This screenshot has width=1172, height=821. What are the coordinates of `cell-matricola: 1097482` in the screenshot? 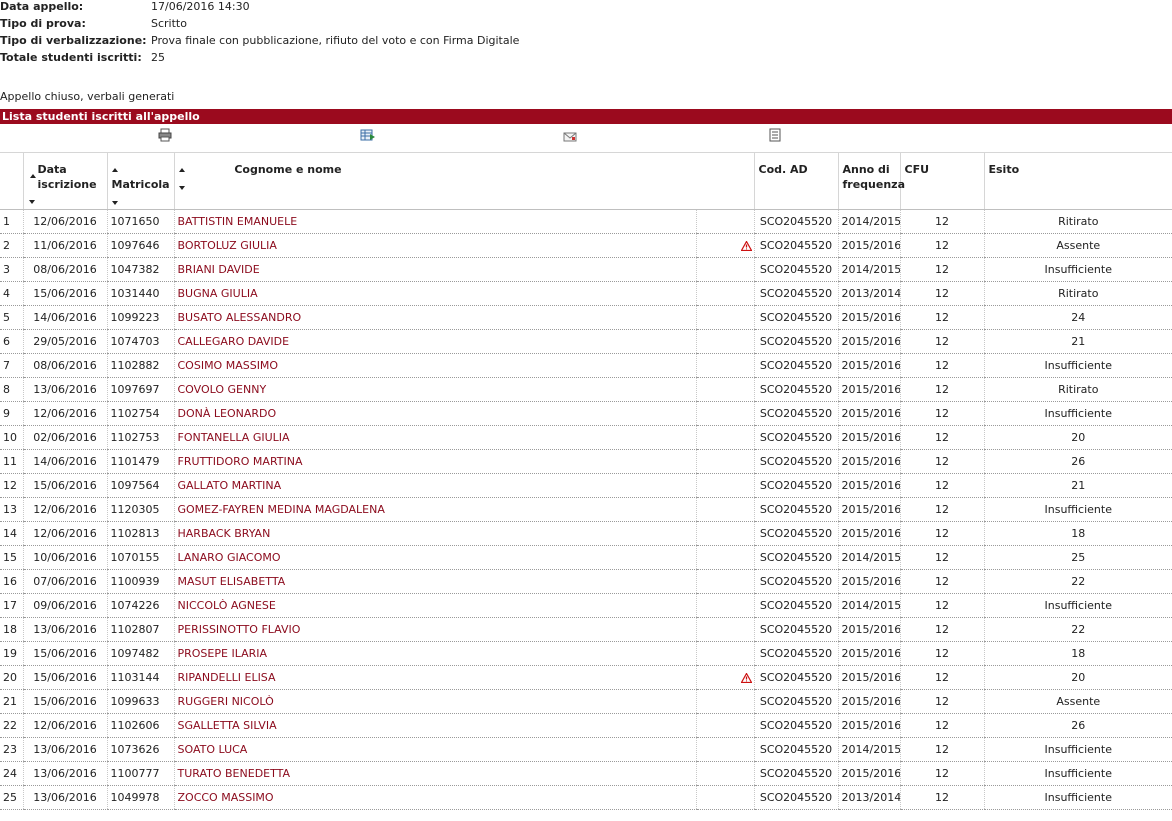 It's located at (140, 653).